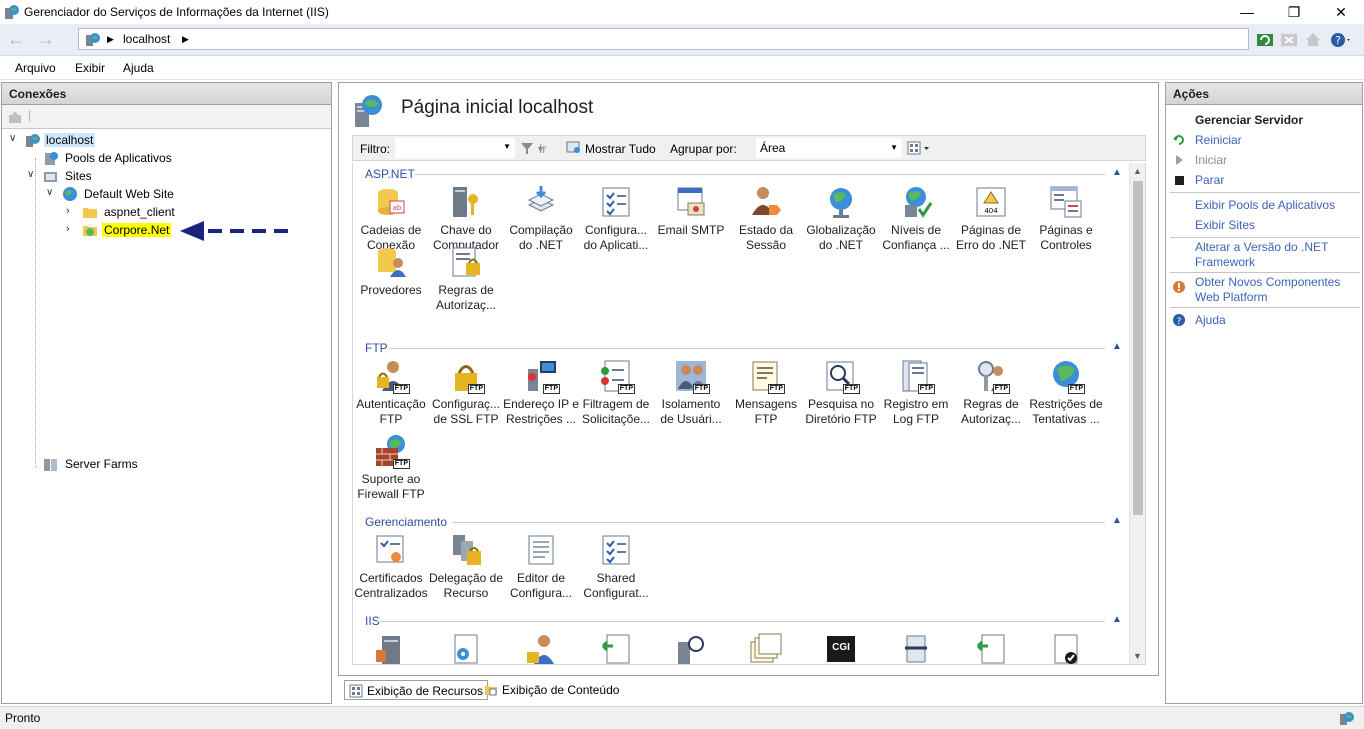 The width and height of the screenshot is (1364, 729). What do you see at coordinates (391, 411) in the screenshot?
I see `feature-label: Autenticação FTP` at bounding box center [391, 411].